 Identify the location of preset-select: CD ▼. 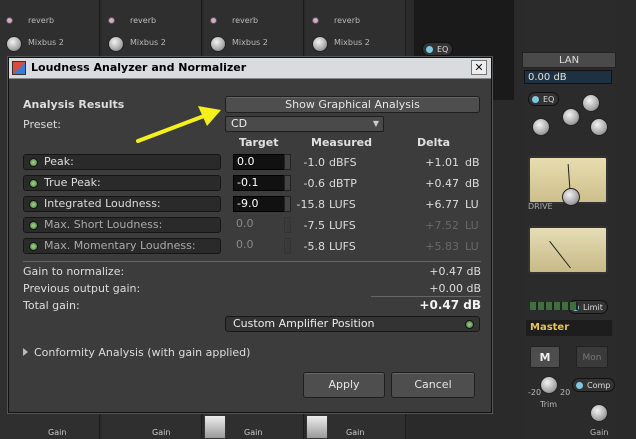
(304, 124).